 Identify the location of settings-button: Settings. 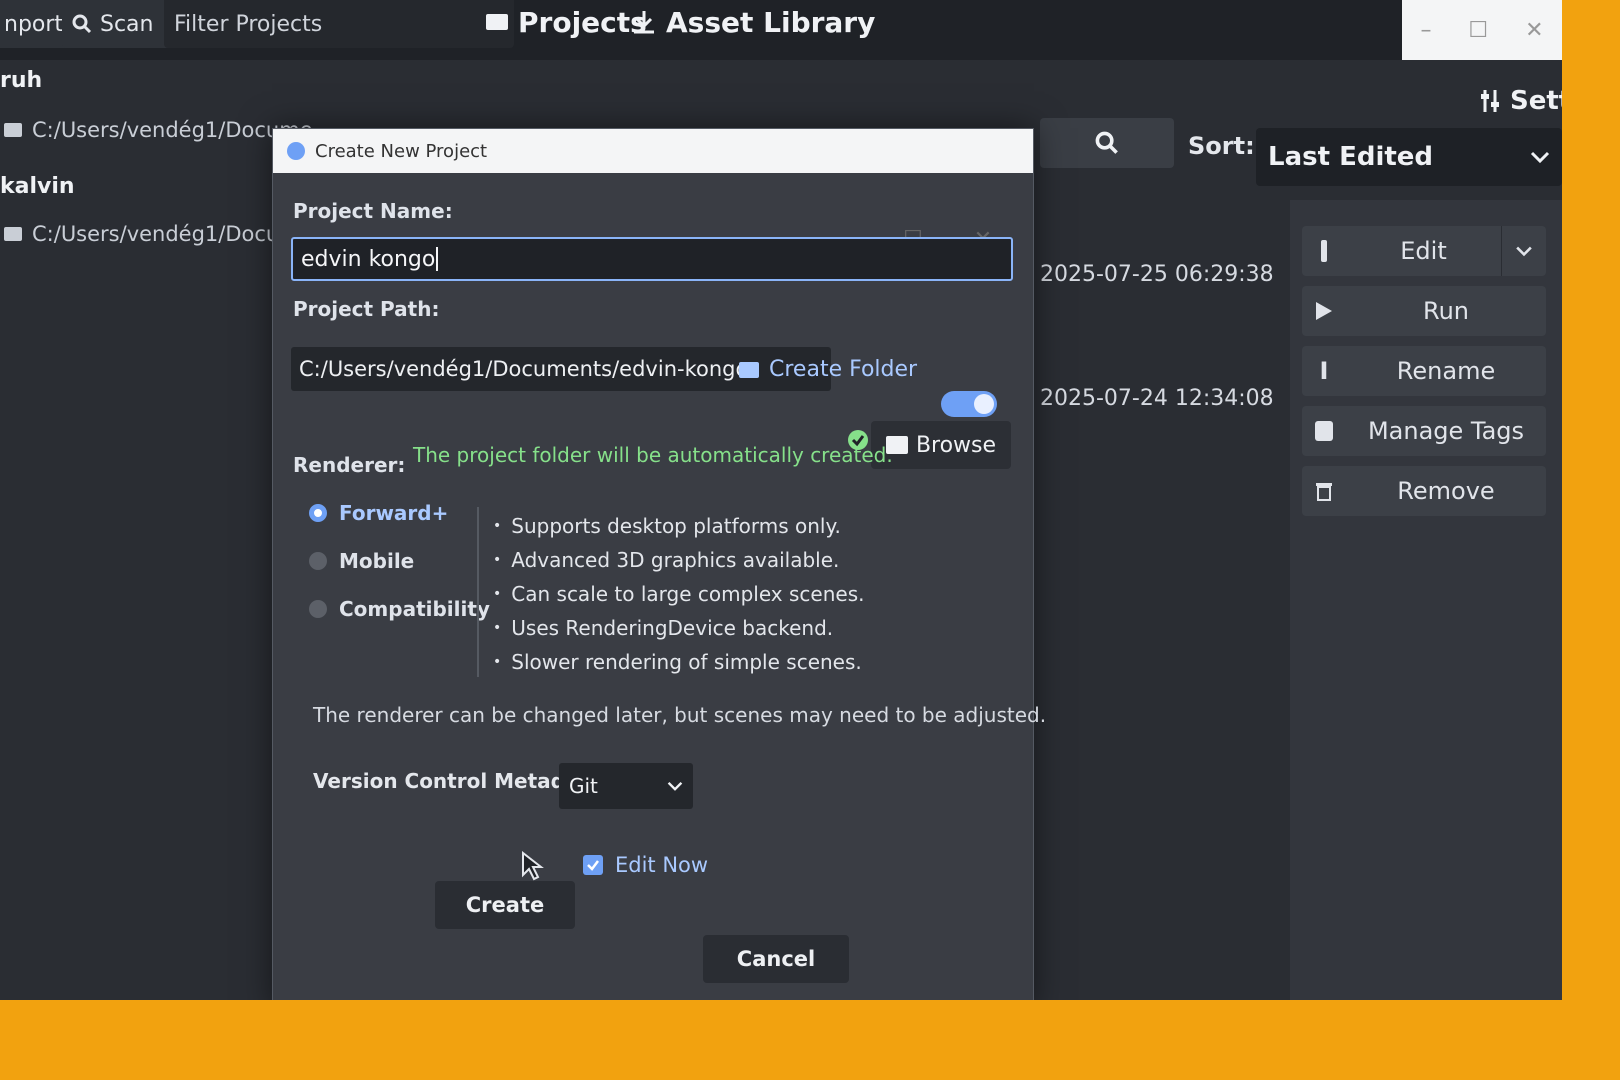
(1520, 101).